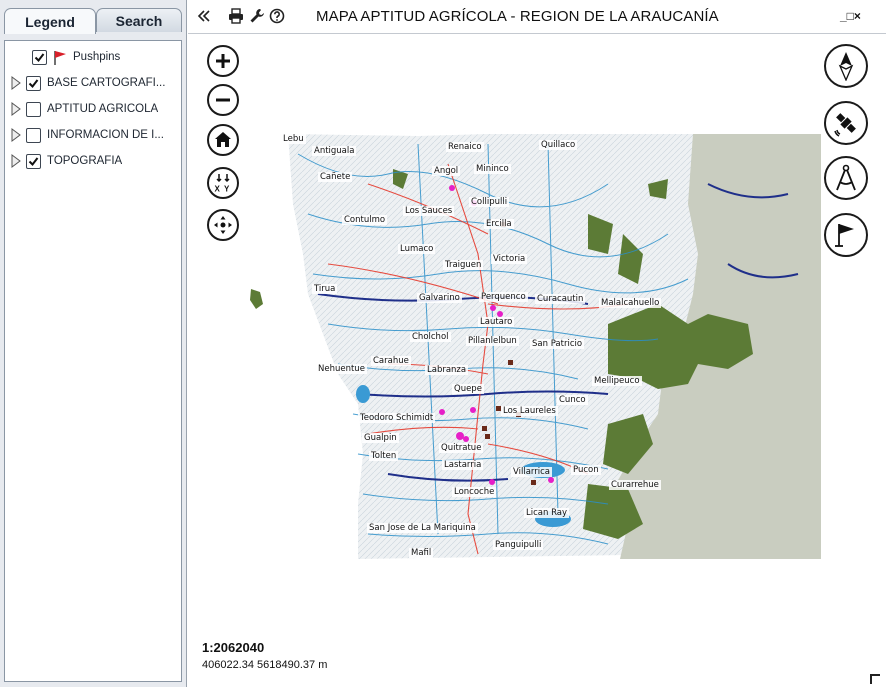 The width and height of the screenshot is (886, 687). Describe the element at coordinates (850, 16) in the screenshot. I see `window-controls: _□×` at that location.